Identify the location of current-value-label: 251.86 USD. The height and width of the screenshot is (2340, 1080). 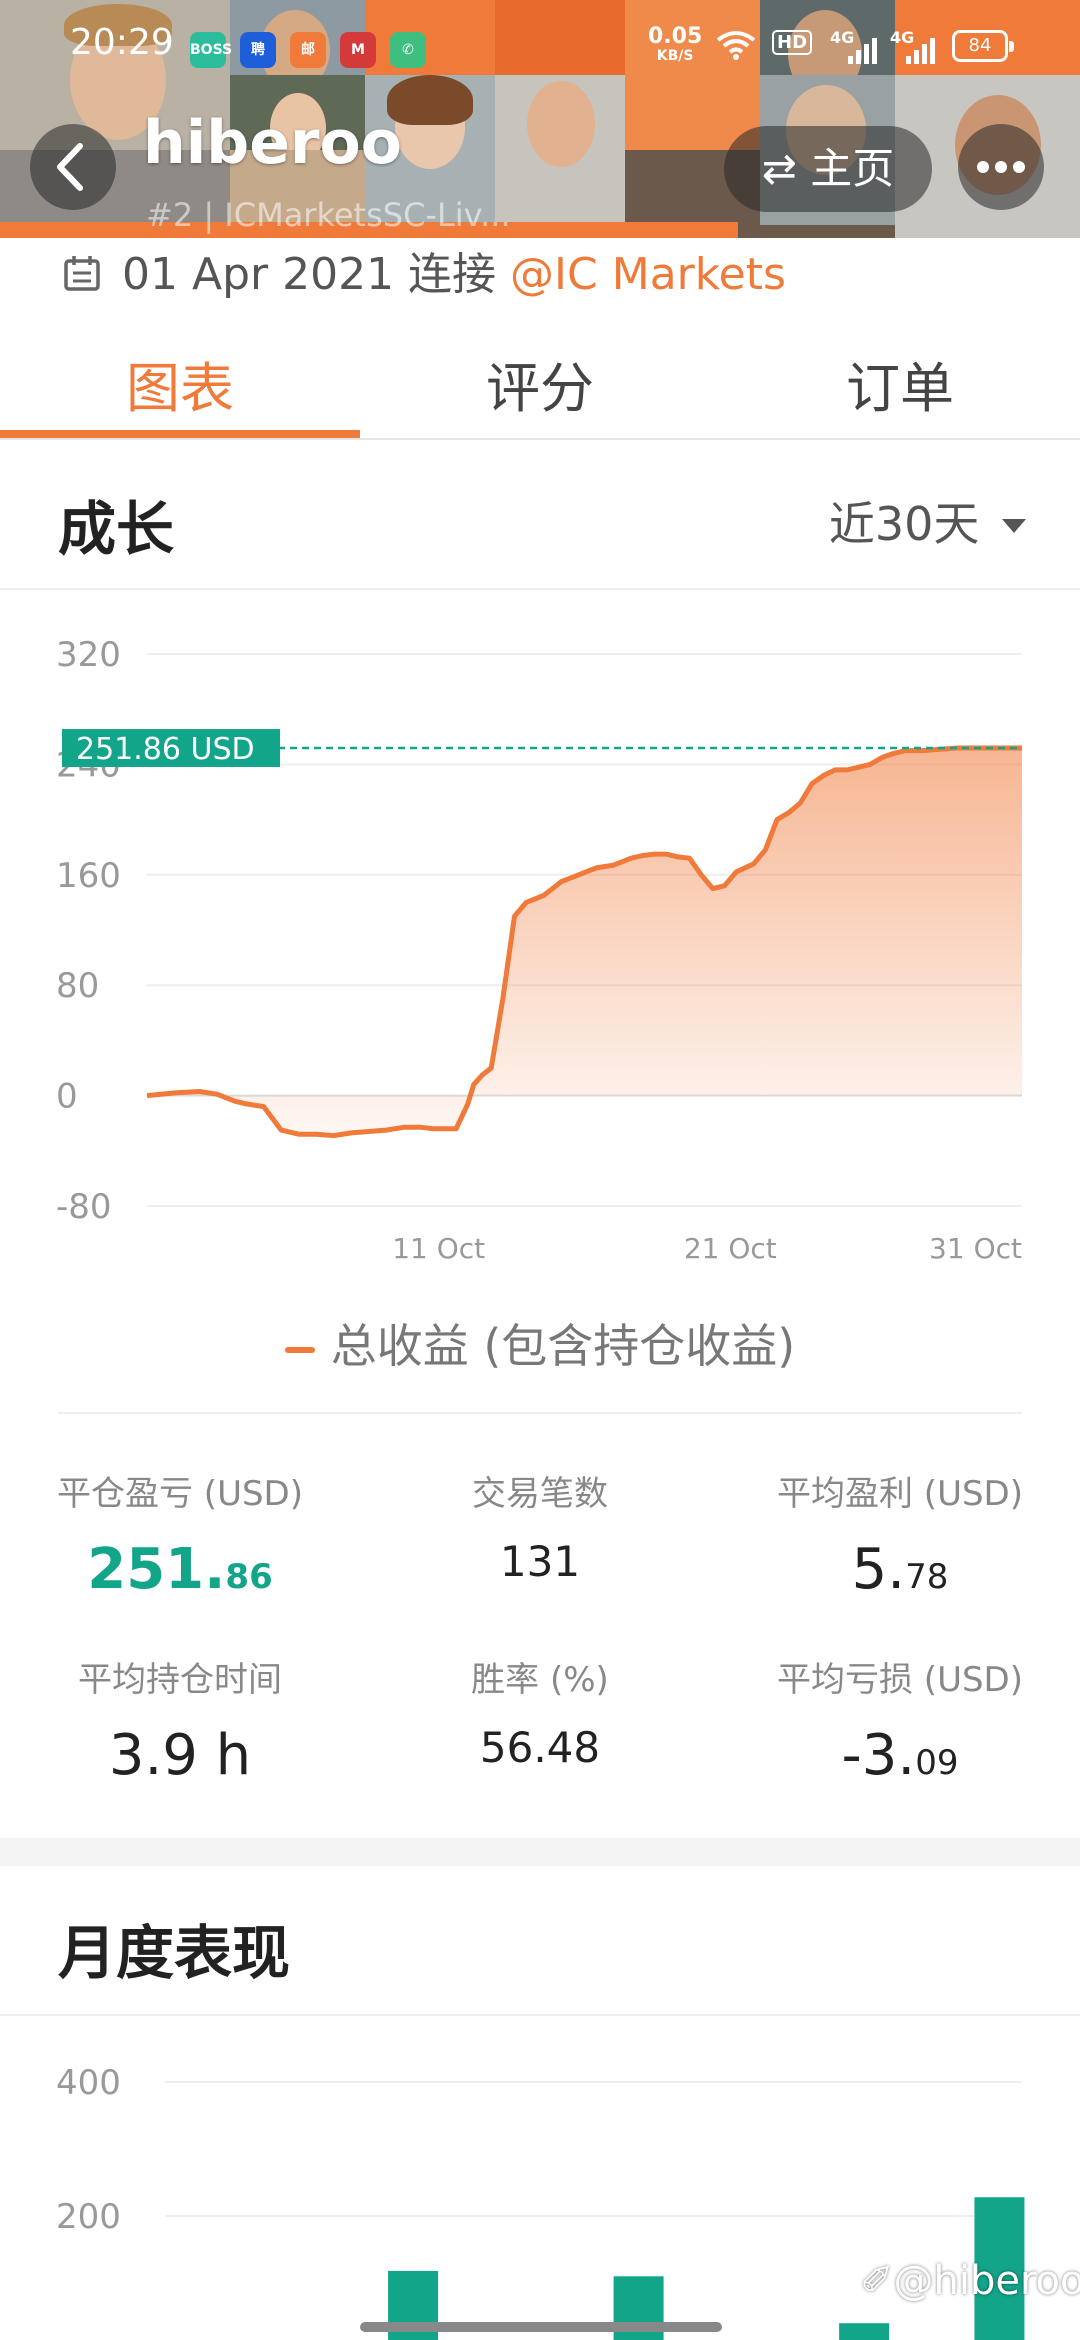
(171, 748).